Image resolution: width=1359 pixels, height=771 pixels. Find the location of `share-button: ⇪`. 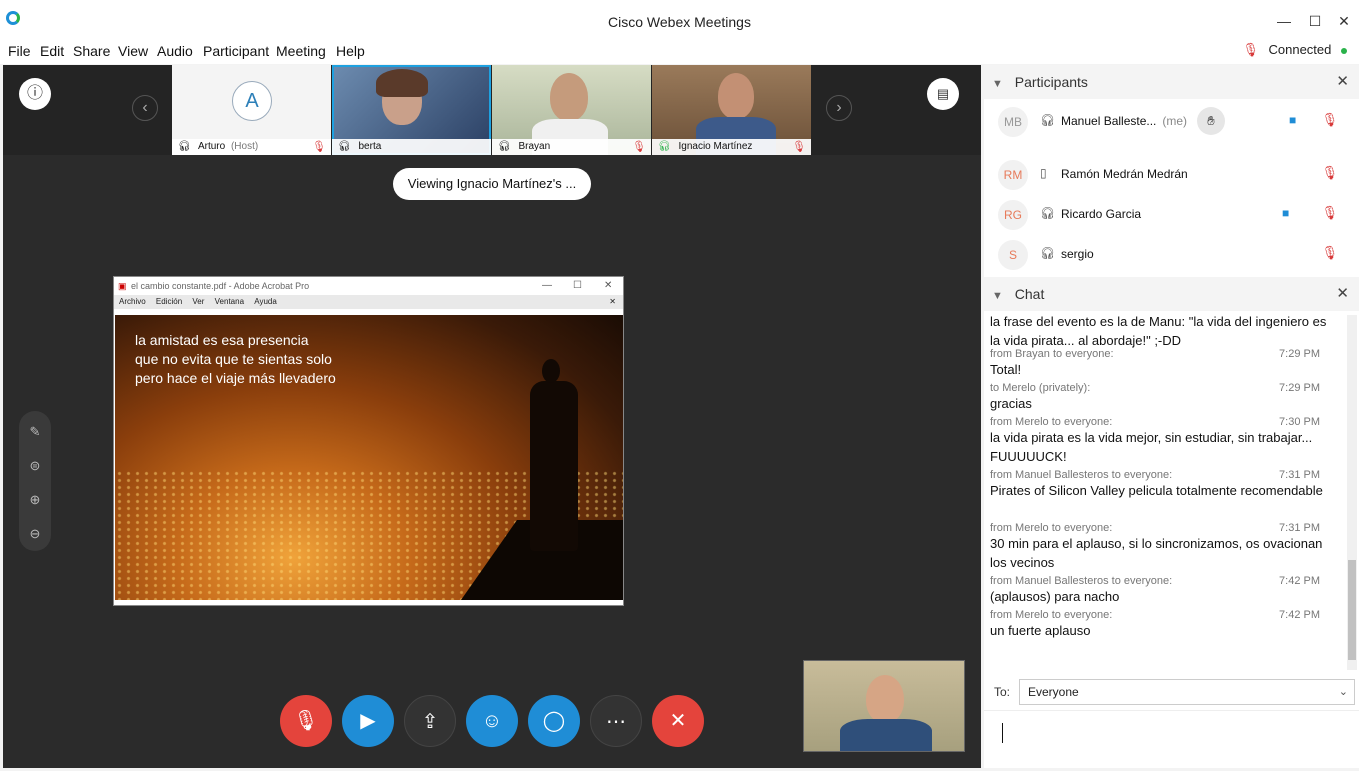

share-button: ⇪ is located at coordinates (430, 721).